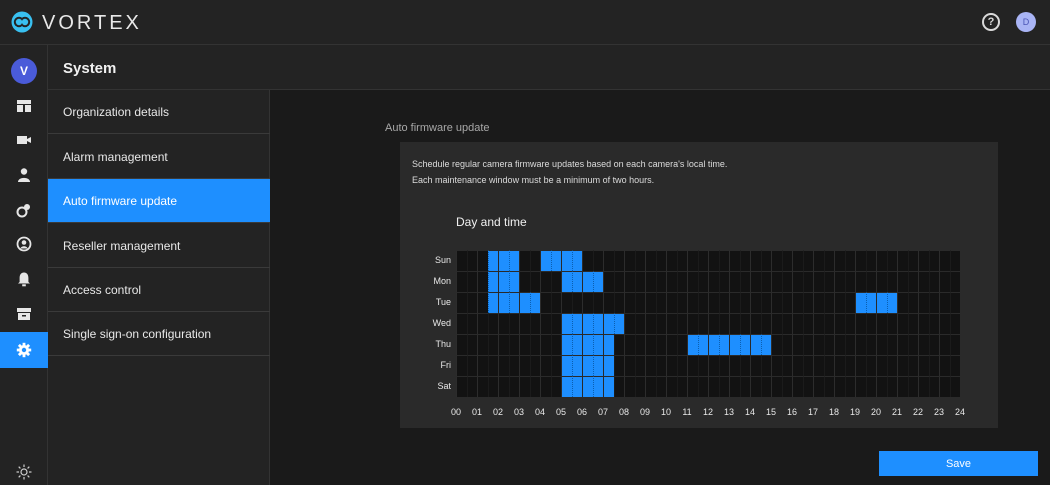  I want to click on nav-alarm-management: Alarm management, so click(159, 157).